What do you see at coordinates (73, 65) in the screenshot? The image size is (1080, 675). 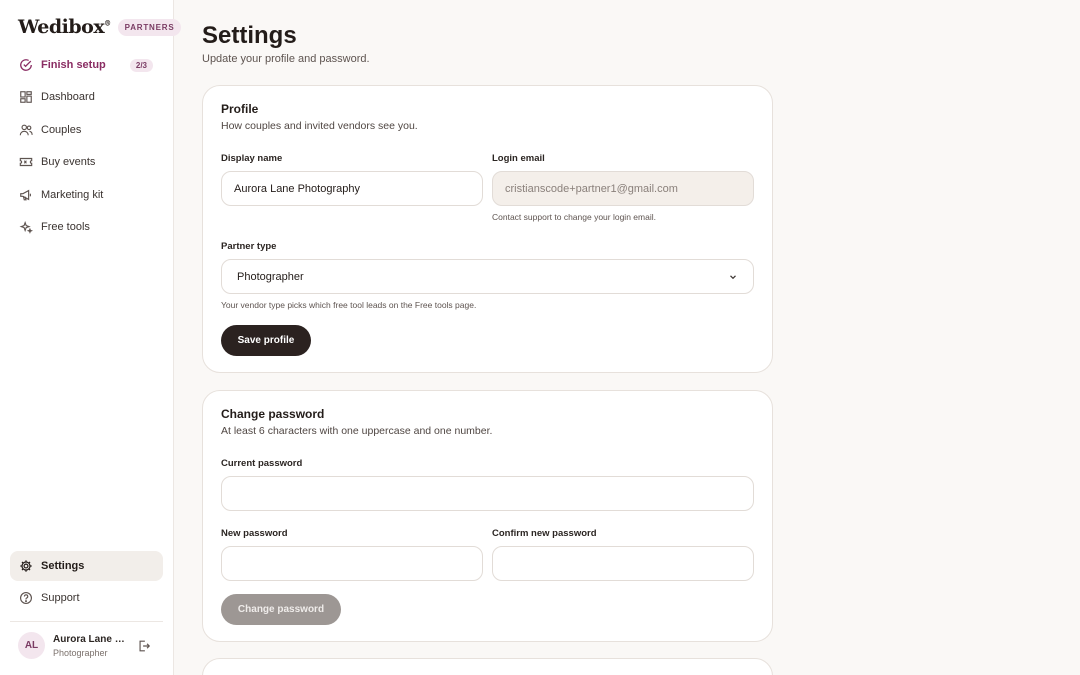 I see `sidebar-item-label: Finish setup` at bounding box center [73, 65].